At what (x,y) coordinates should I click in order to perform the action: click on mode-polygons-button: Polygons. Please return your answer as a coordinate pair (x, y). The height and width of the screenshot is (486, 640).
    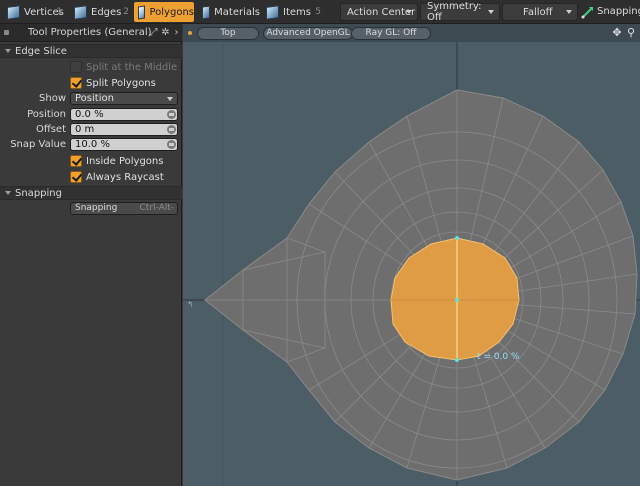
    Looking at the image, I should click on (164, 12).